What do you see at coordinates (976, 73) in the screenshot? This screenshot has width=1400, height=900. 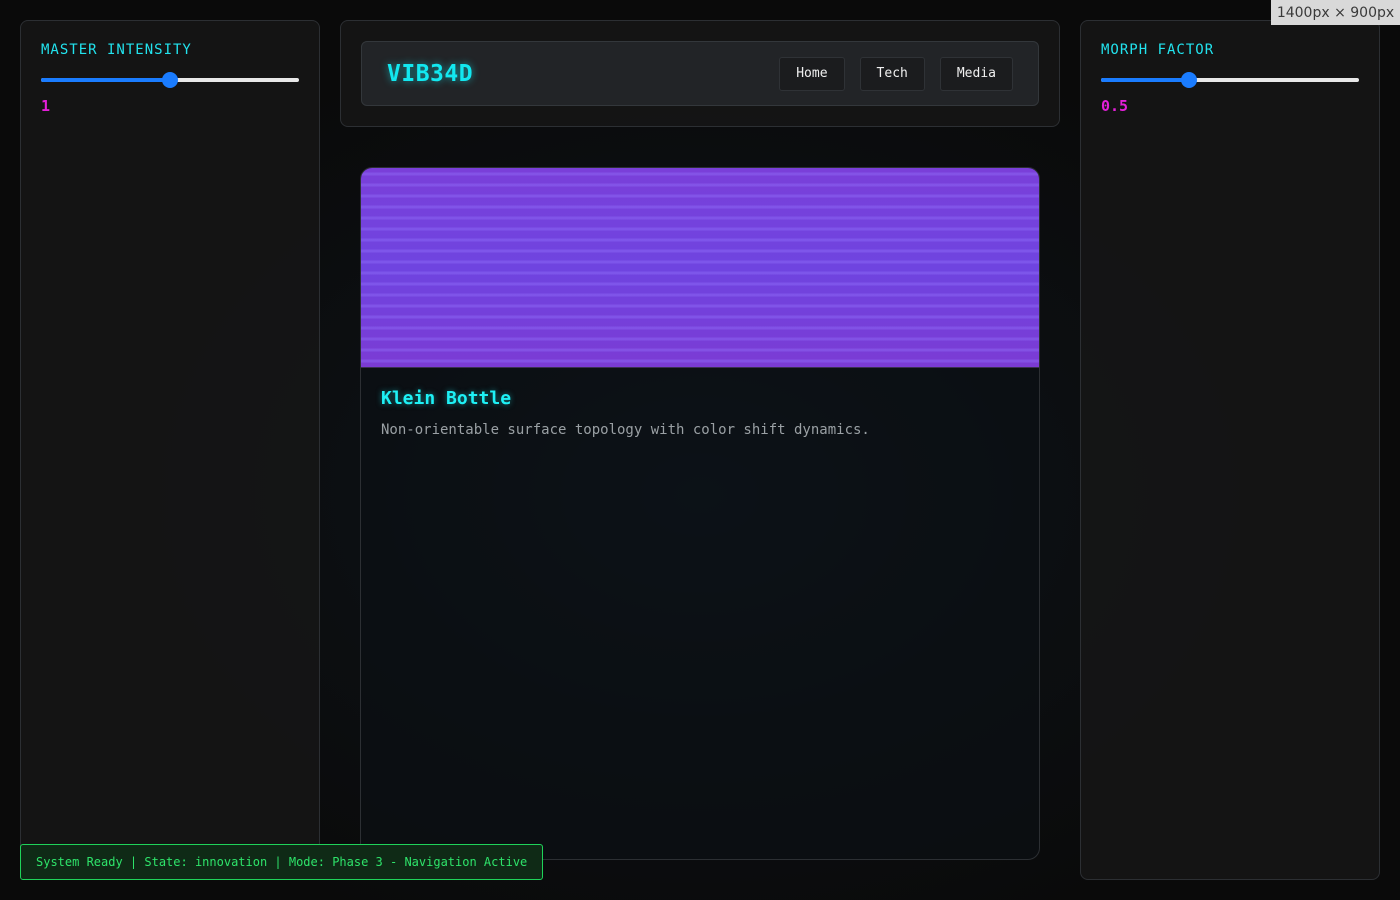 I see `nav-media-button: Media` at bounding box center [976, 73].